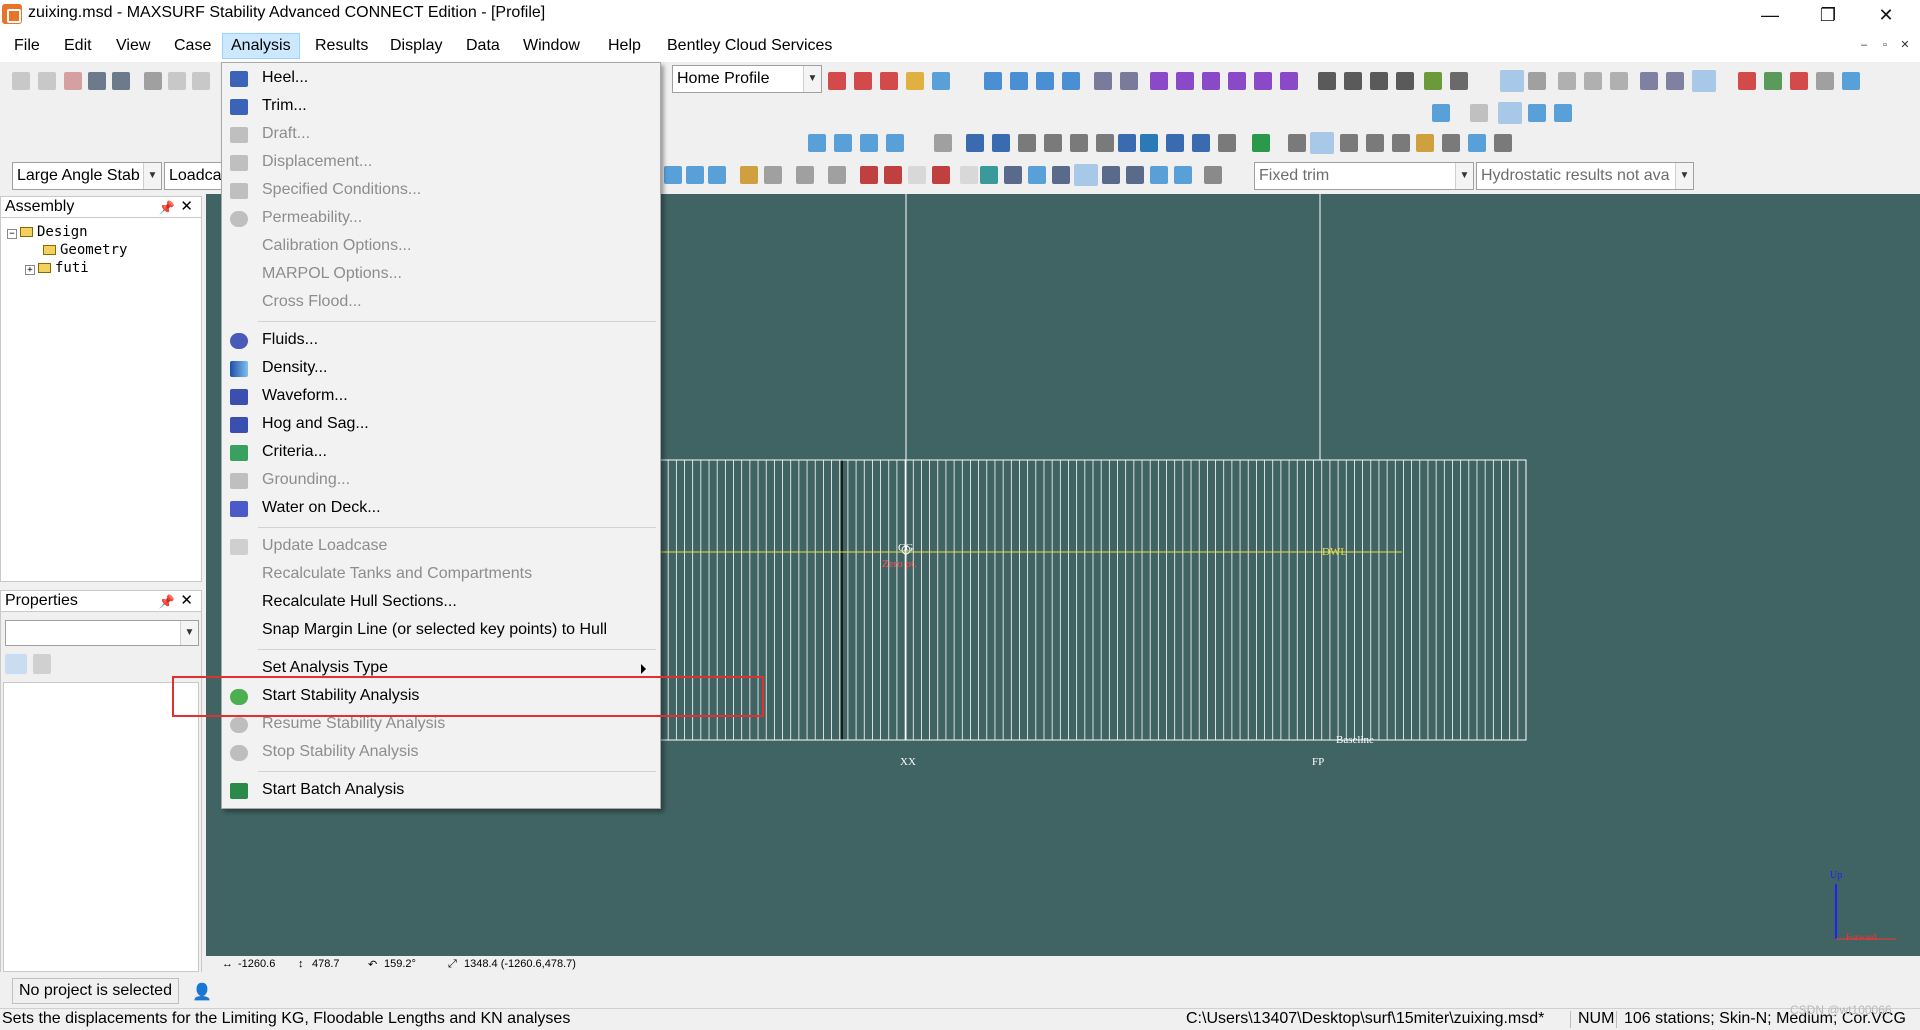 This screenshot has height=1030, width=1920. I want to click on expand-icon: +, so click(30, 270).